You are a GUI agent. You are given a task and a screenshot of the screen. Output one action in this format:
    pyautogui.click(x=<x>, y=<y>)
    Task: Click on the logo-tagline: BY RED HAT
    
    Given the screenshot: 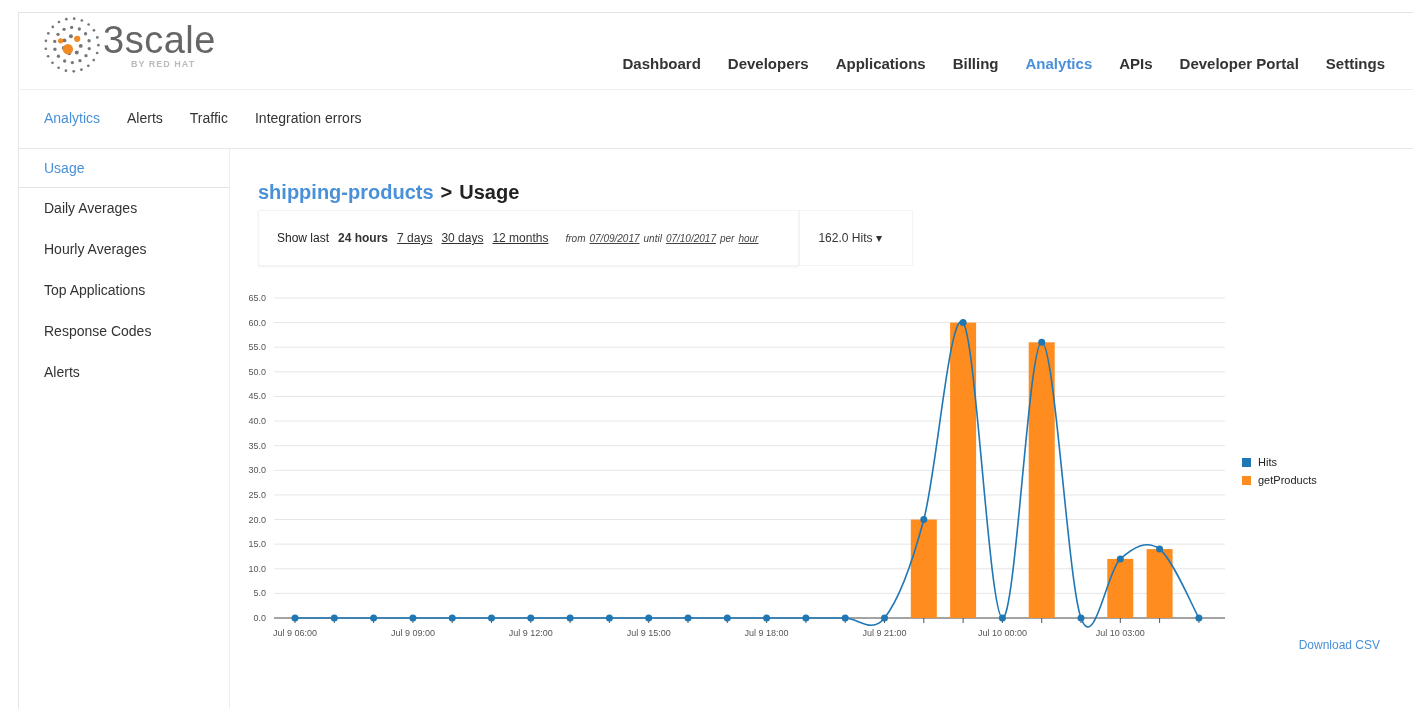 What is the action you would take?
    pyautogui.click(x=164, y=64)
    